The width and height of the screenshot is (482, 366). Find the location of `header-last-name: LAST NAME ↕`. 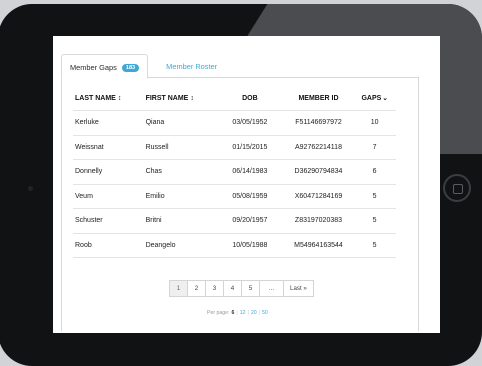

header-last-name: LAST NAME ↕ is located at coordinates (109, 98).